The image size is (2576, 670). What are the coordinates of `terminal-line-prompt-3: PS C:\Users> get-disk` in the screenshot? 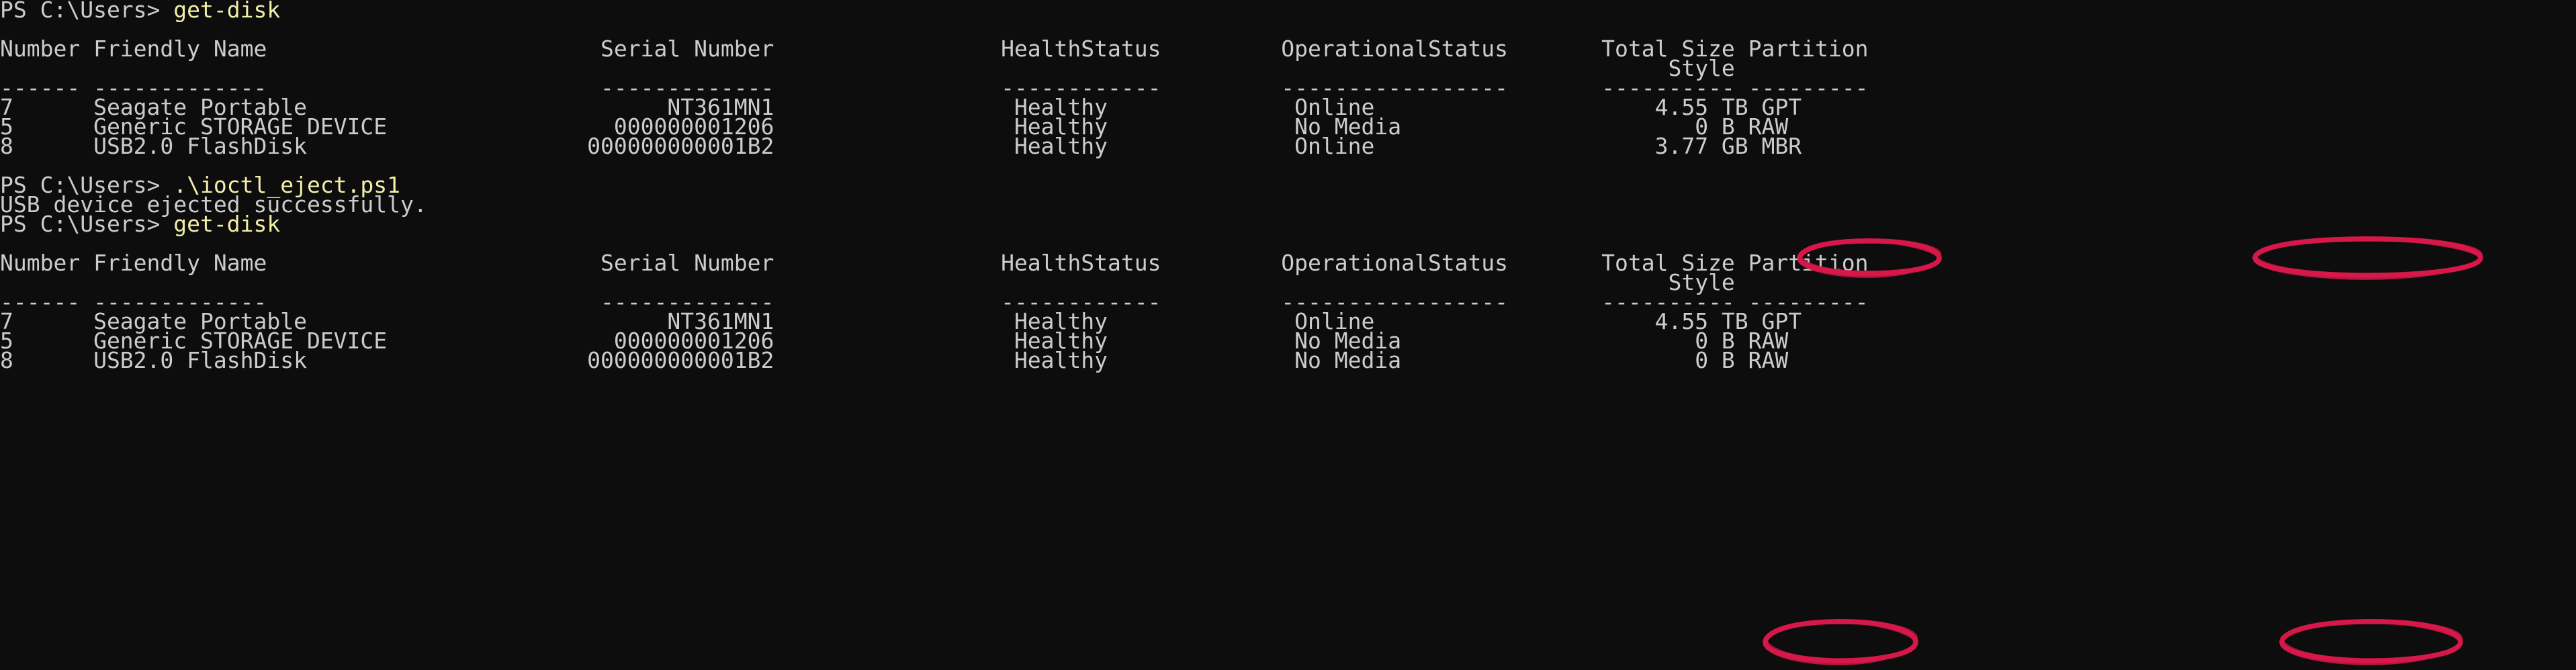 It's located at (140, 224).